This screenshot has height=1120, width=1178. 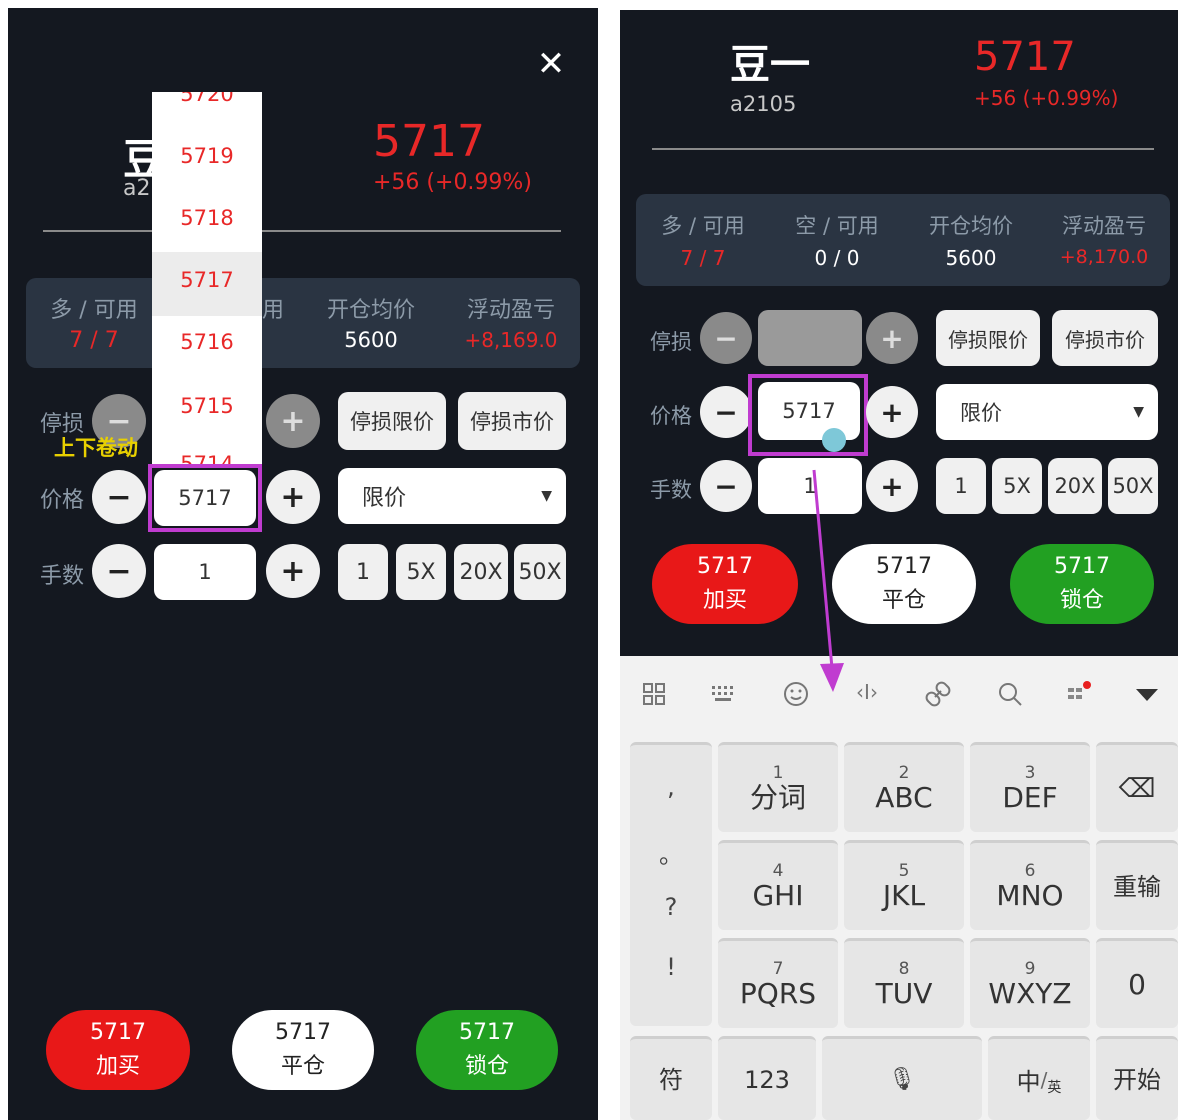 What do you see at coordinates (867, 694) in the screenshot?
I see `cursor-move-icon: ‹I›` at bounding box center [867, 694].